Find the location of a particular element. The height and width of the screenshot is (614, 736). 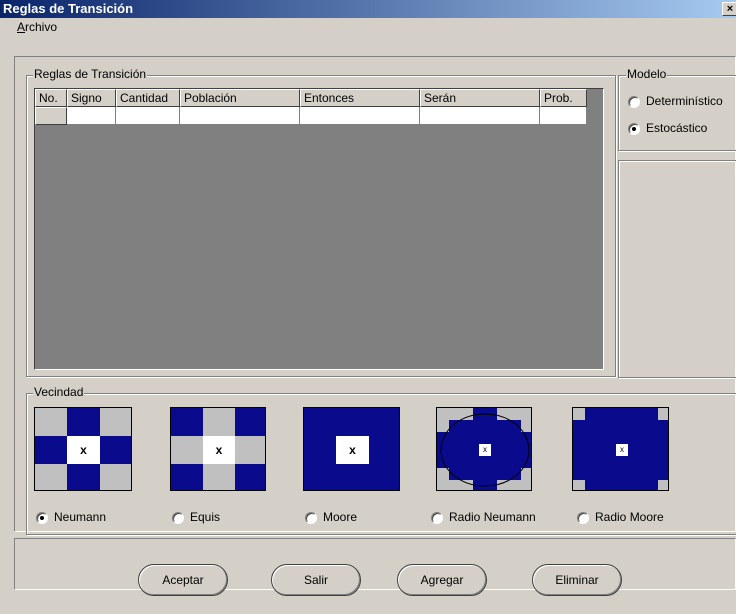

grid-cell-entonces is located at coordinates (360, 116).